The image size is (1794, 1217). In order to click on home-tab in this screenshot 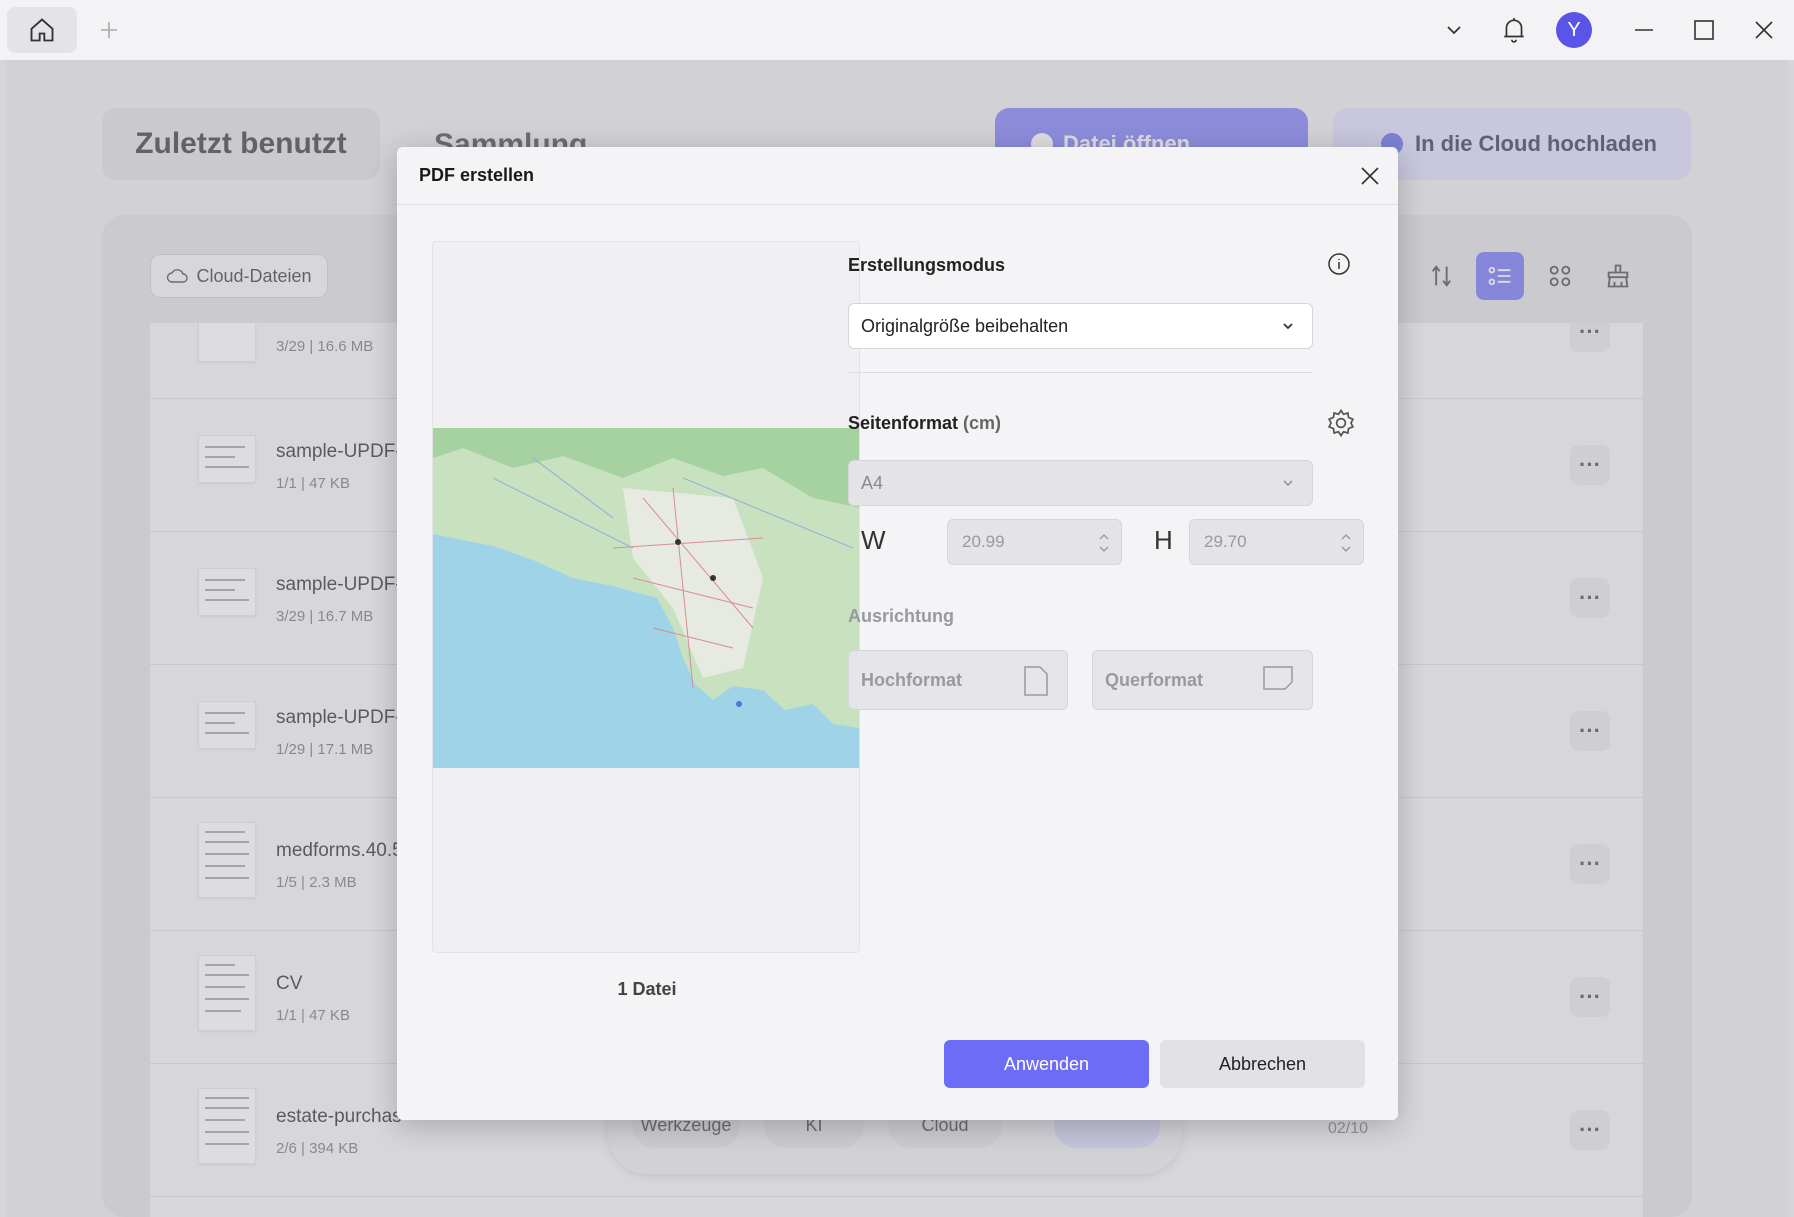, I will do `click(42, 30)`.